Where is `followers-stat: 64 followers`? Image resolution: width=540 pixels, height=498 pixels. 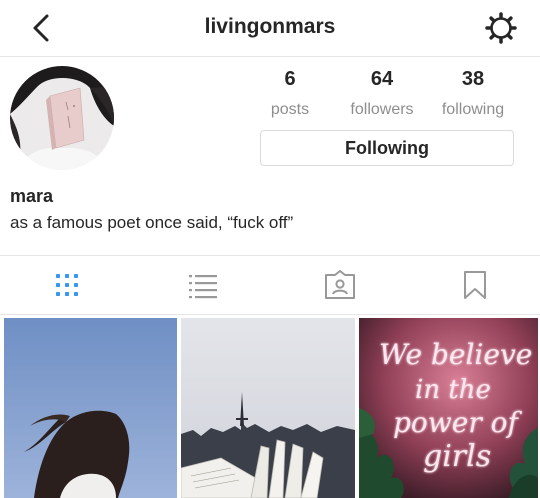
followers-stat: 64 followers is located at coordinates (382, 93).